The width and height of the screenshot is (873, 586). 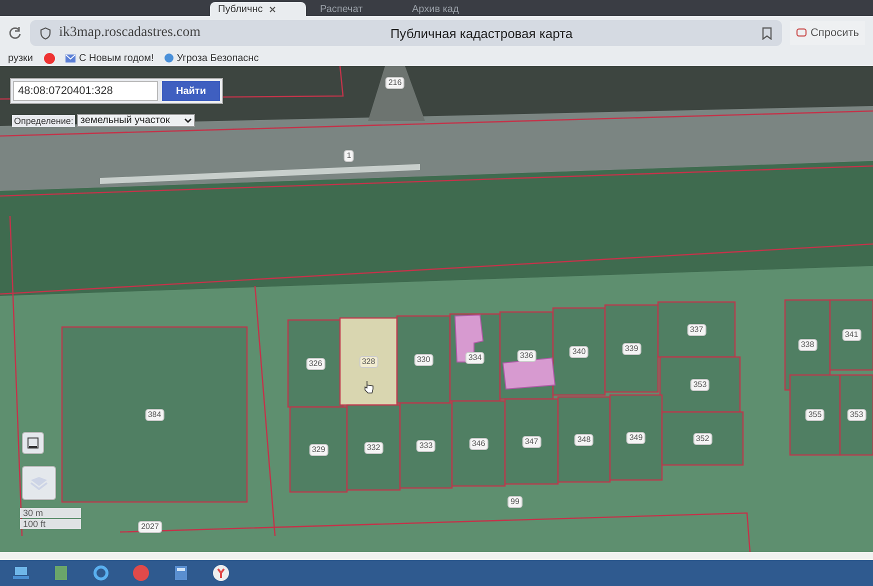 I want to click on mail-icon, so click(x=70, y=58).